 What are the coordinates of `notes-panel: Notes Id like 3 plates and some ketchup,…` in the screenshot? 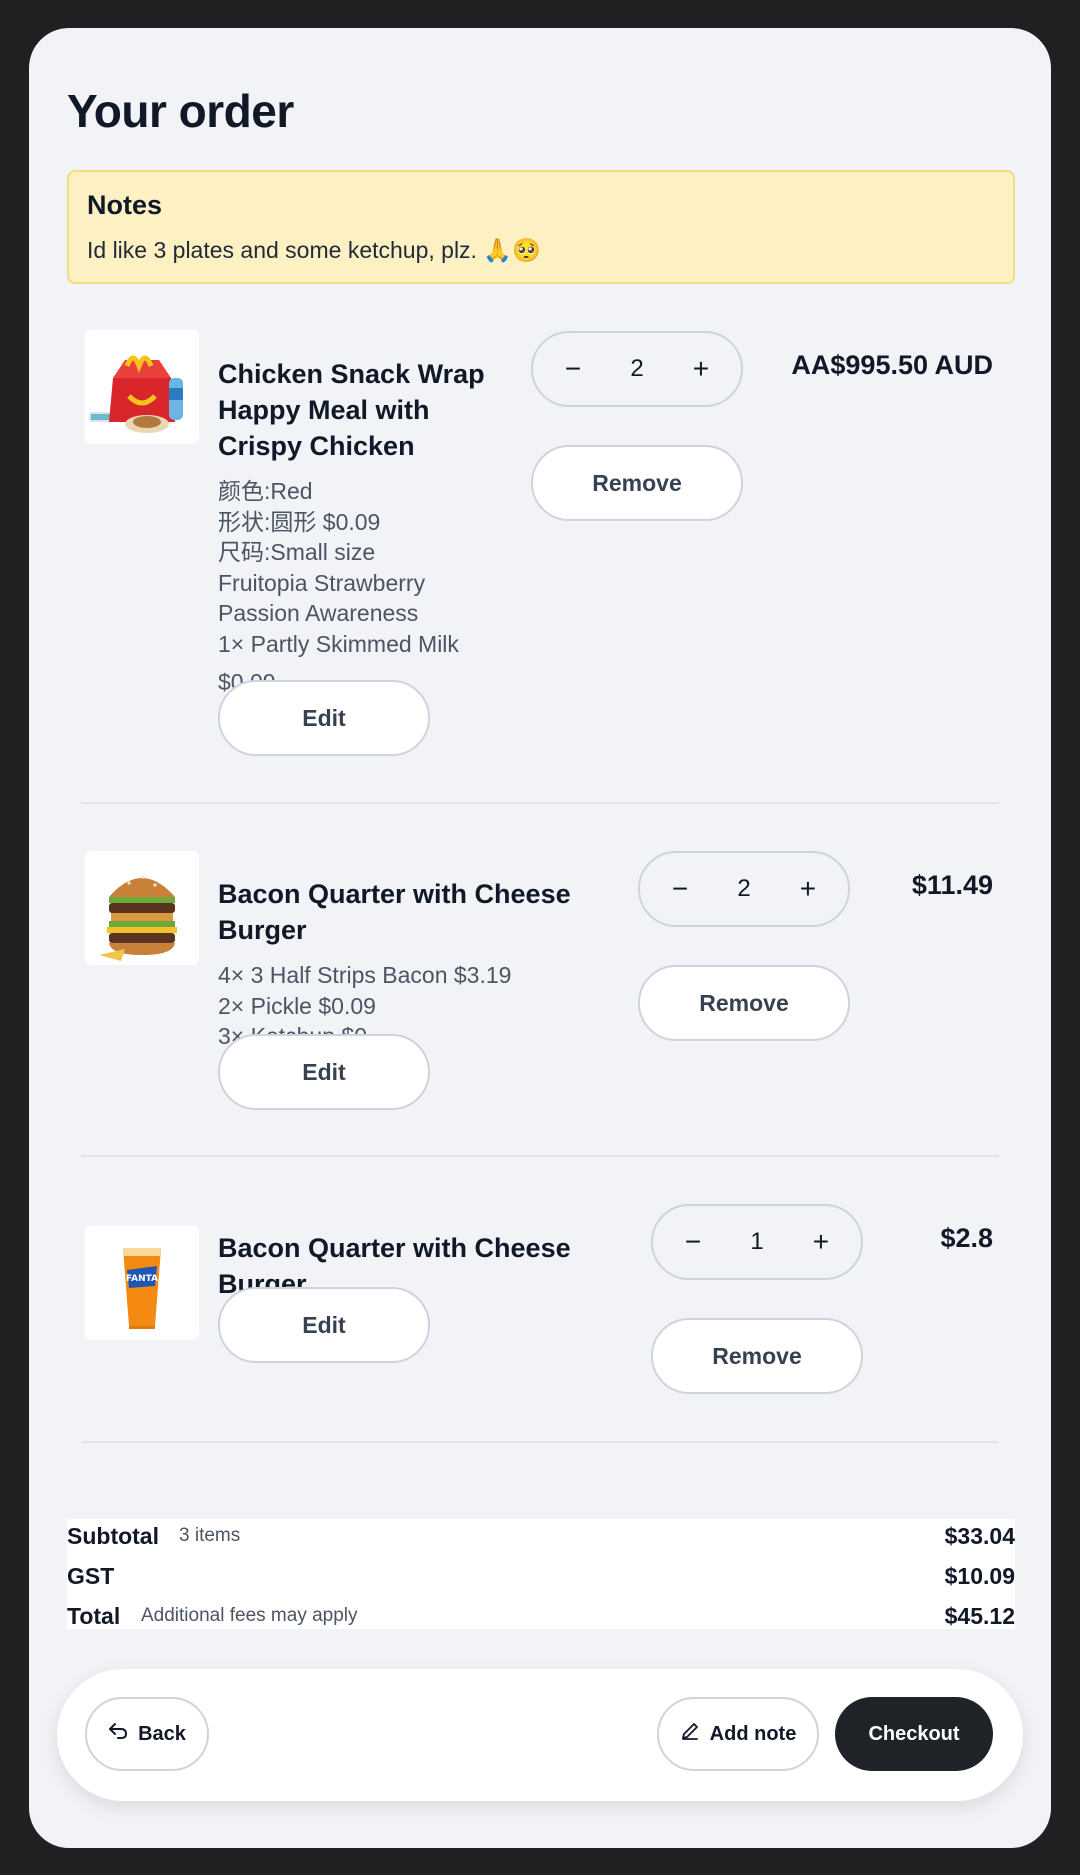 It's located at (541, 227).